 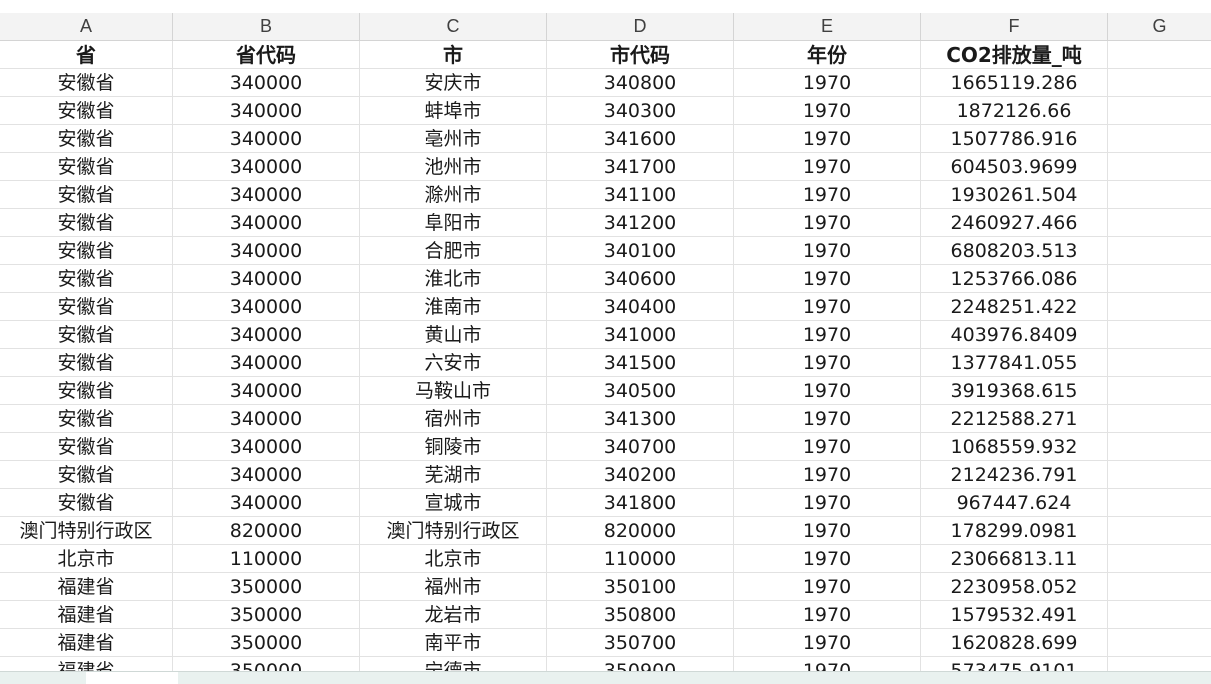 I want to click on cell-co2-emissions: 604503.9699, so click(x=1014, y=167).